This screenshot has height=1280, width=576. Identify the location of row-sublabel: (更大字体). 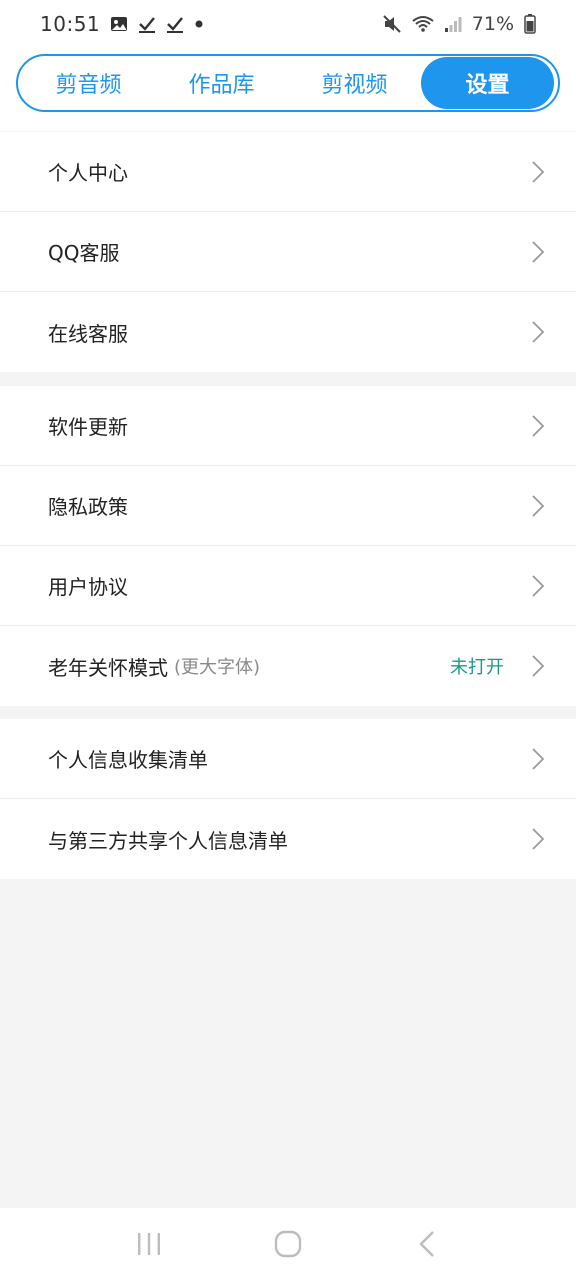
(217, 667).